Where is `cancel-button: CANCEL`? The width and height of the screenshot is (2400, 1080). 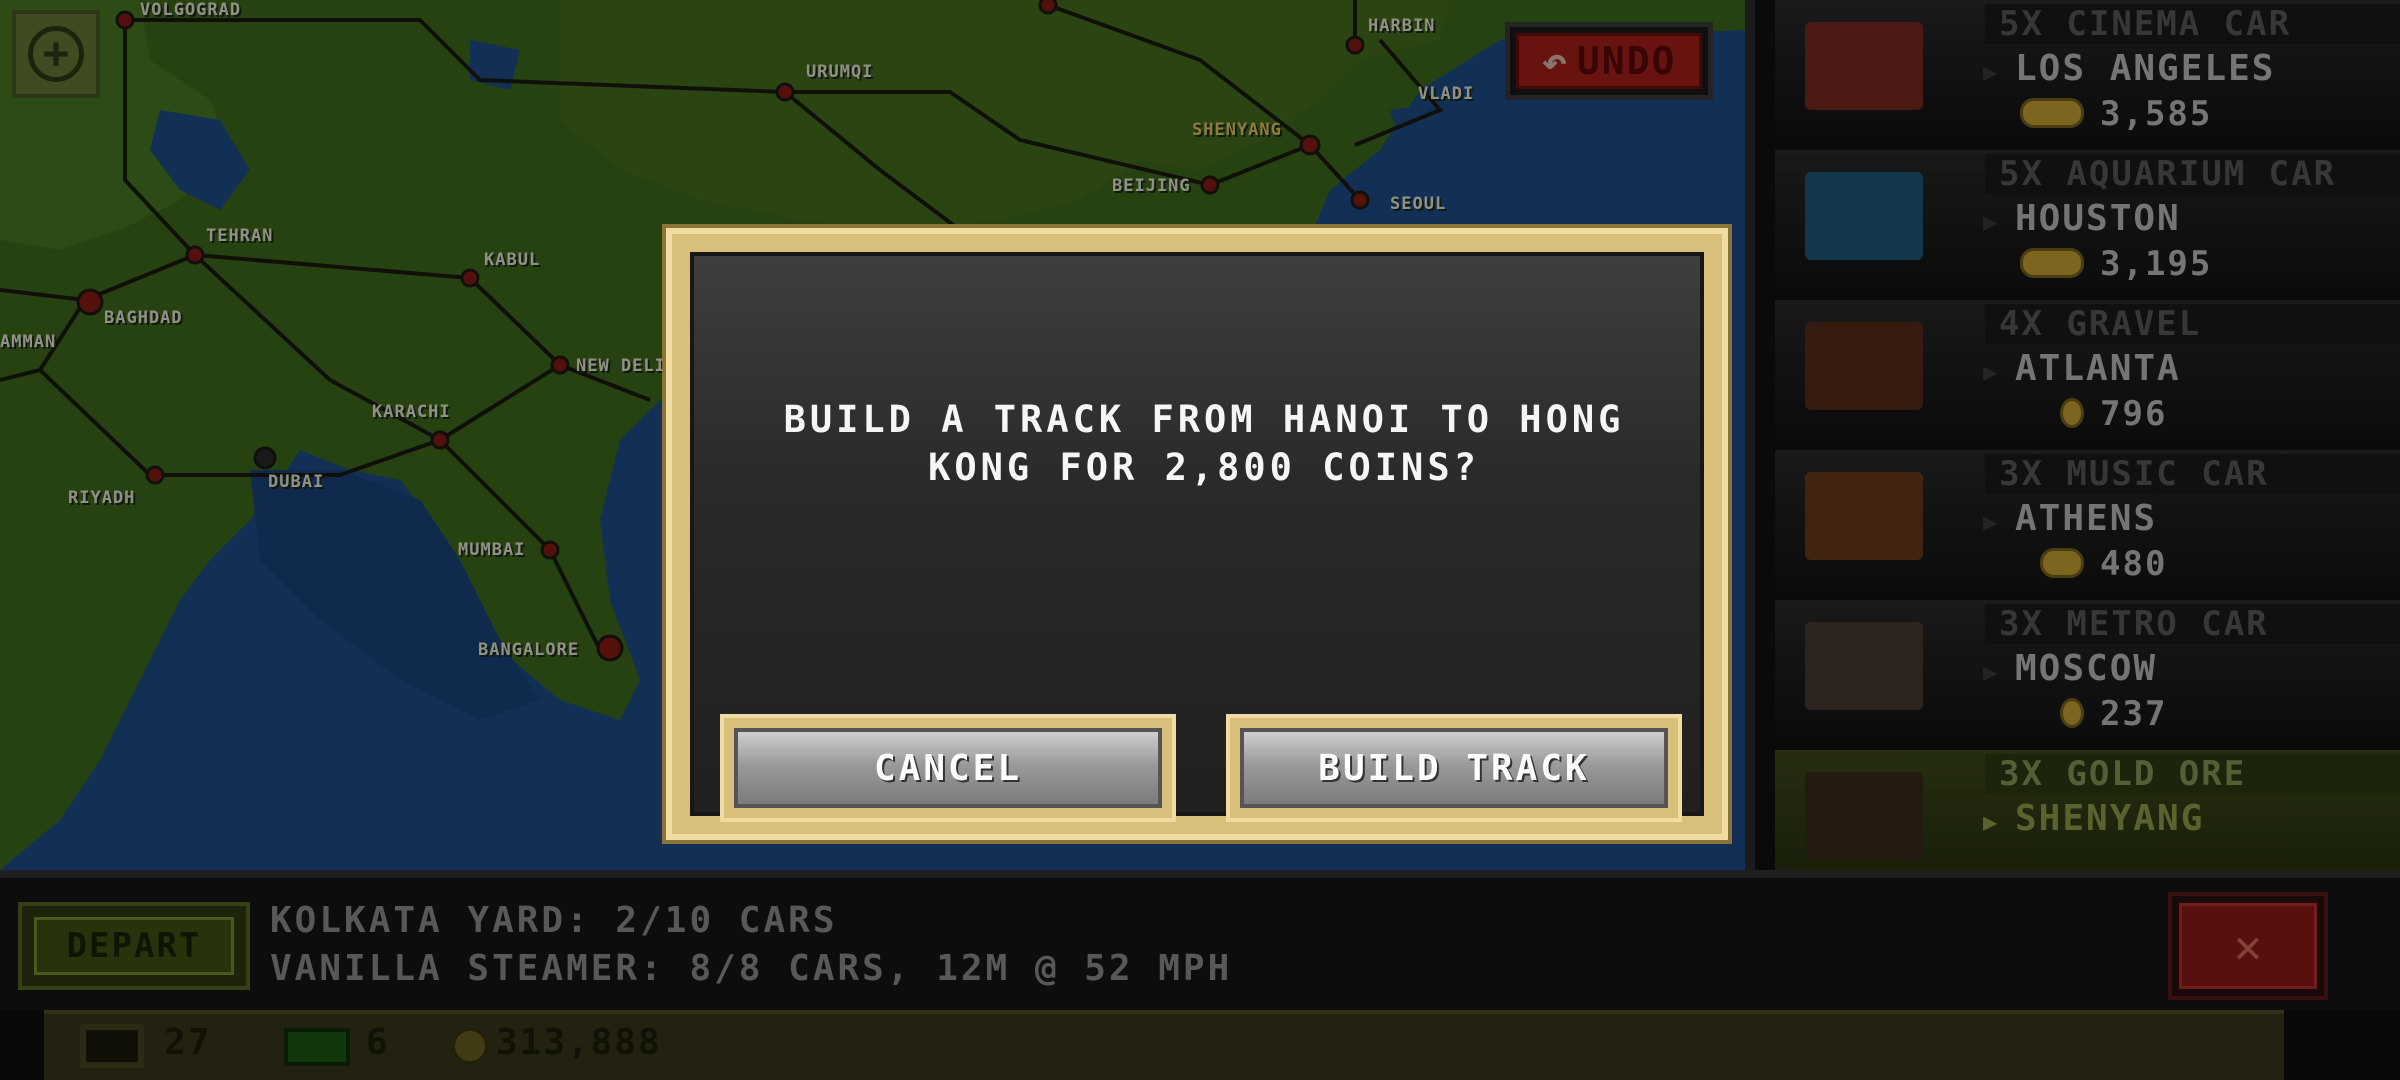
cancel-button: CANCEL is located at coordinates (948, 768).